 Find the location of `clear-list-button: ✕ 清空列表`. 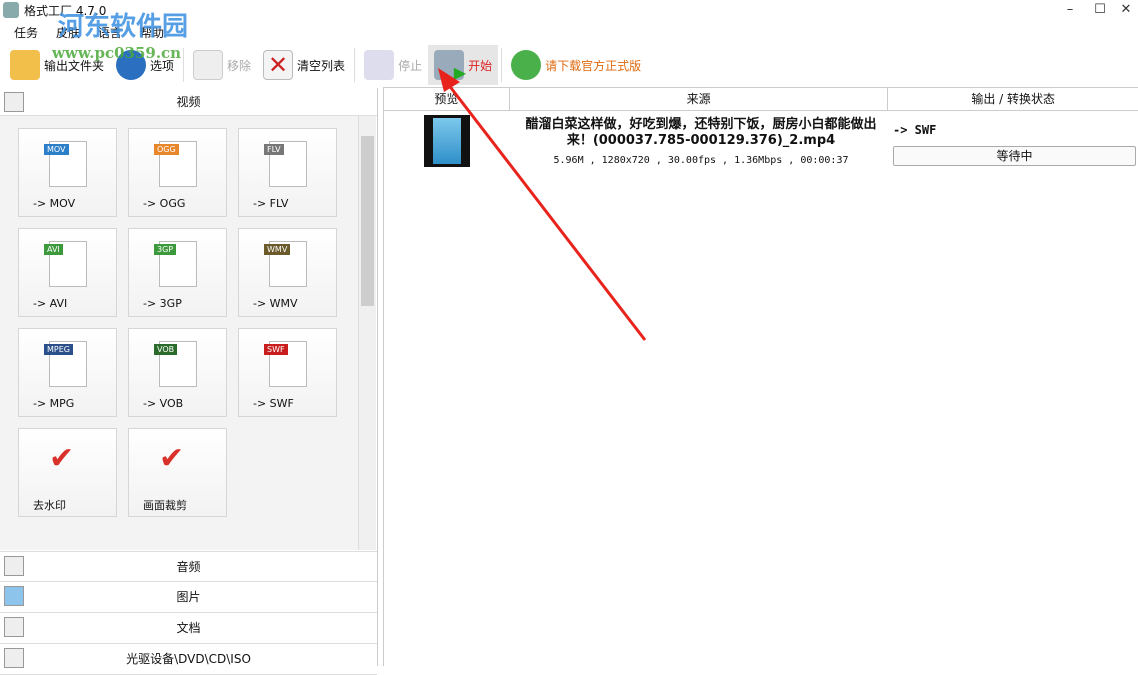

clear-list-button: ✕ 清空列表 is located at coordinates (304, 65).